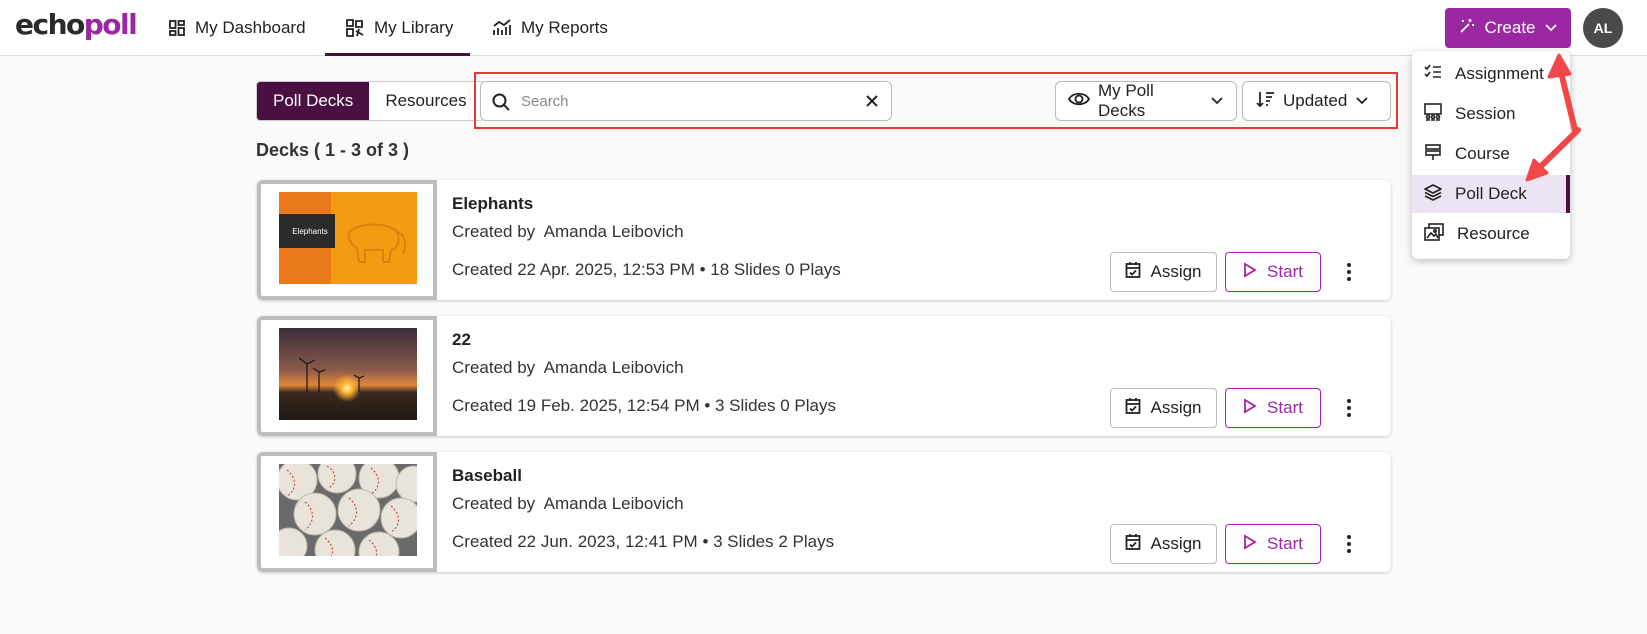 This screenshot has width=1647, height=634. What do you see at coordinates (76, 24) in the screenshot?
I see `echopoll-logo: echopoll` at bounding box center [76, 24].